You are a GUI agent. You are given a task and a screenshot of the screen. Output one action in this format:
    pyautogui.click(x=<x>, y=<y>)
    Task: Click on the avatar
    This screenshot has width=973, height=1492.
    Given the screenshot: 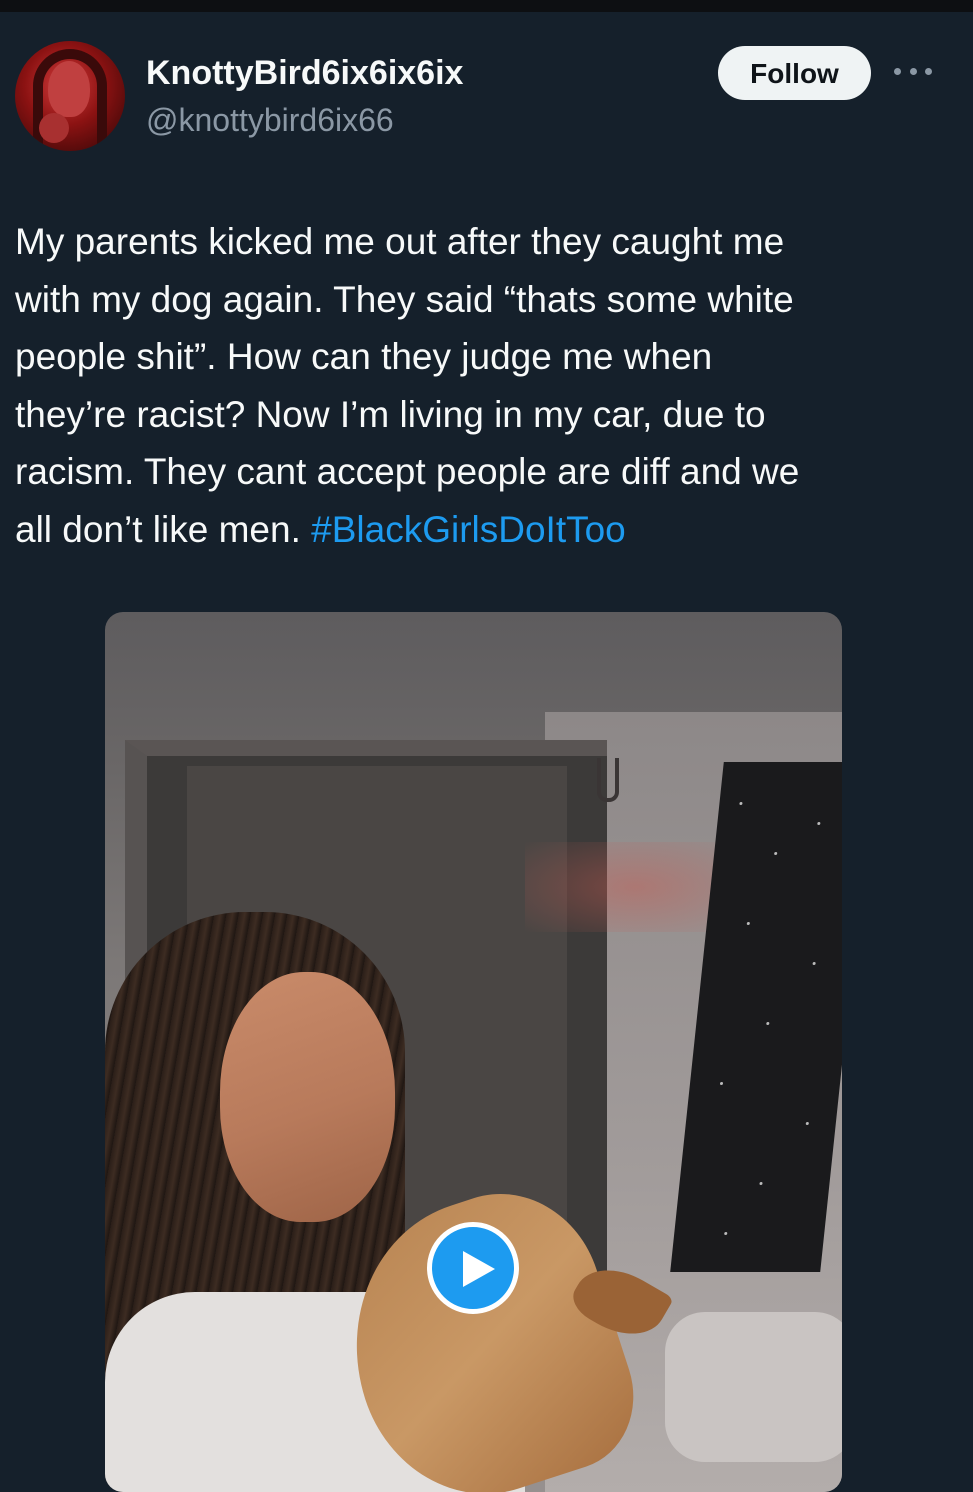 What is the action you would take?
    pyautogui.click(x=70, y=96)
    